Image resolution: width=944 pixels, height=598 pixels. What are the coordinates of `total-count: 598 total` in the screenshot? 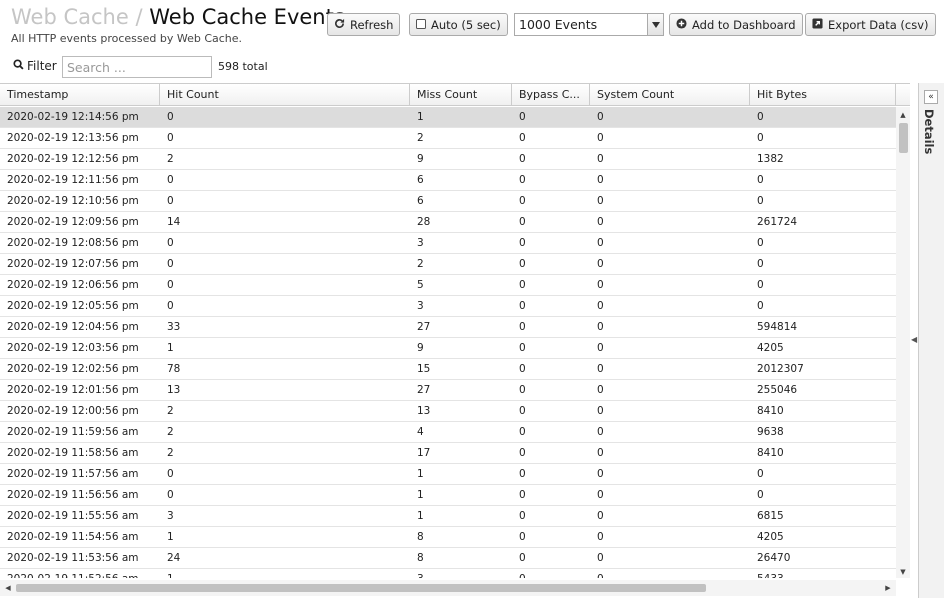 It's located at (243, 66).